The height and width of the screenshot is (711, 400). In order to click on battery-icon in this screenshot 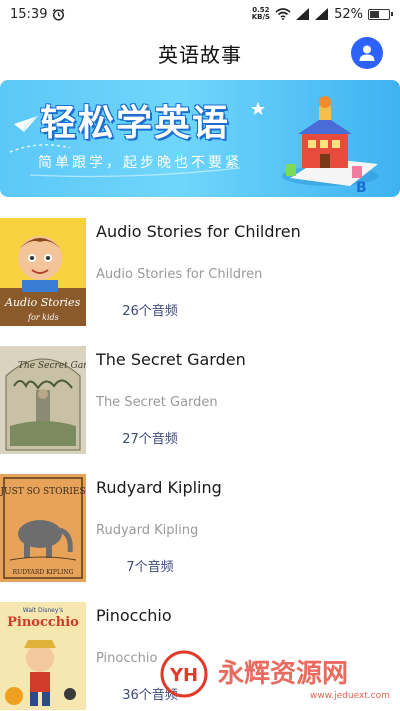, I will do `click(380, 14)`.